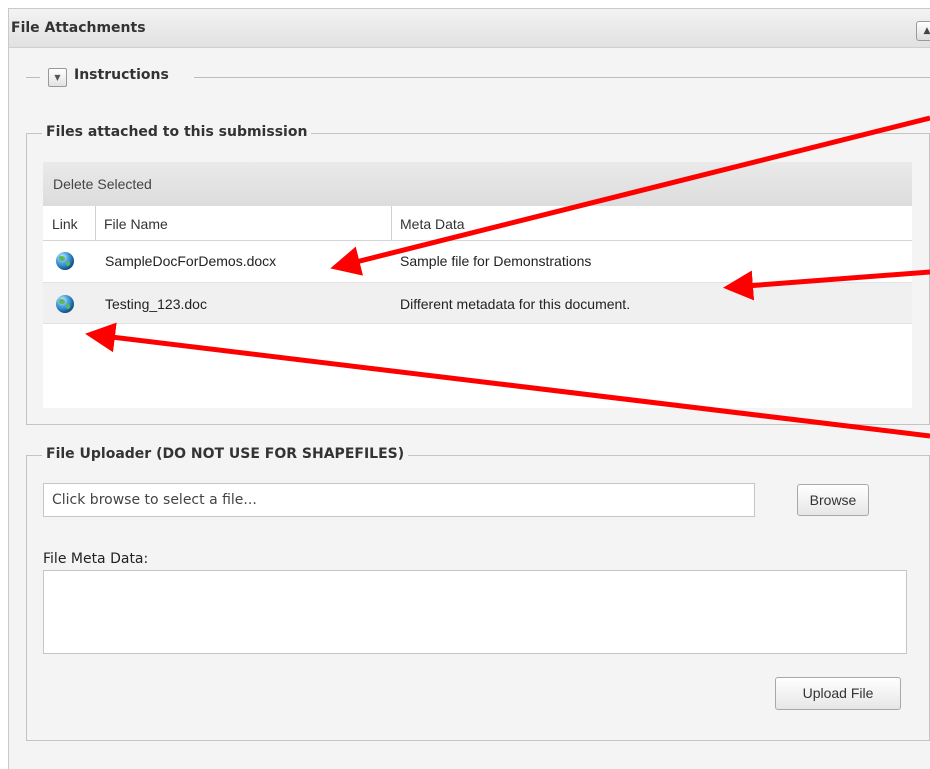  I want to click on panel-header: File Attachments ▲, so click(469, 28).